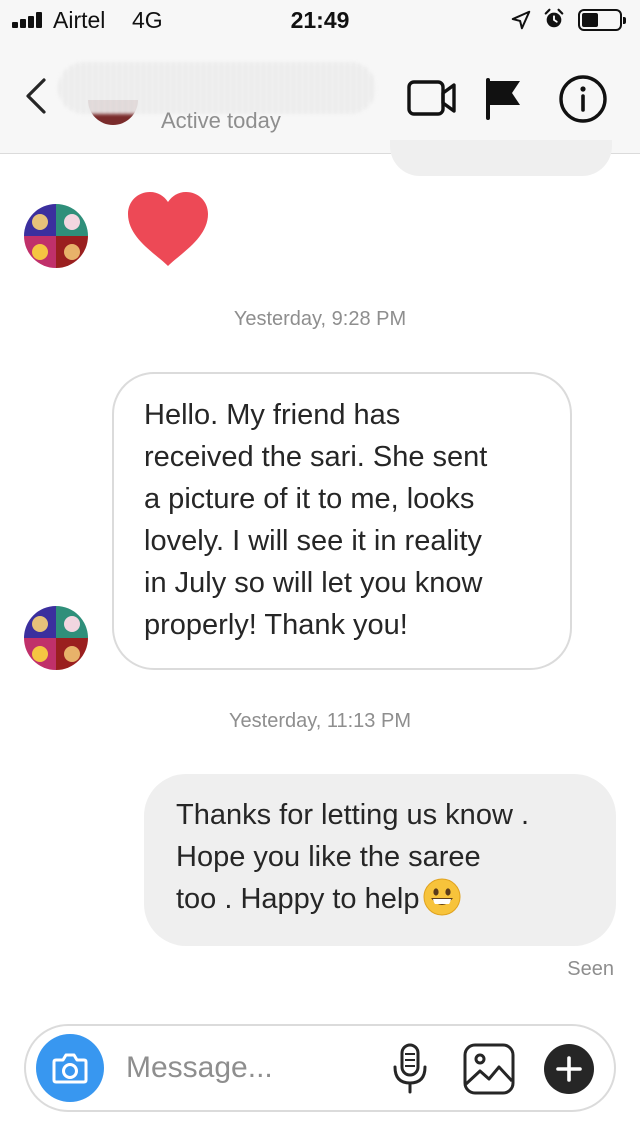 The width and height of the screenshot is (640, 1136). I want to click on video-call-icon, so click(432, 98).